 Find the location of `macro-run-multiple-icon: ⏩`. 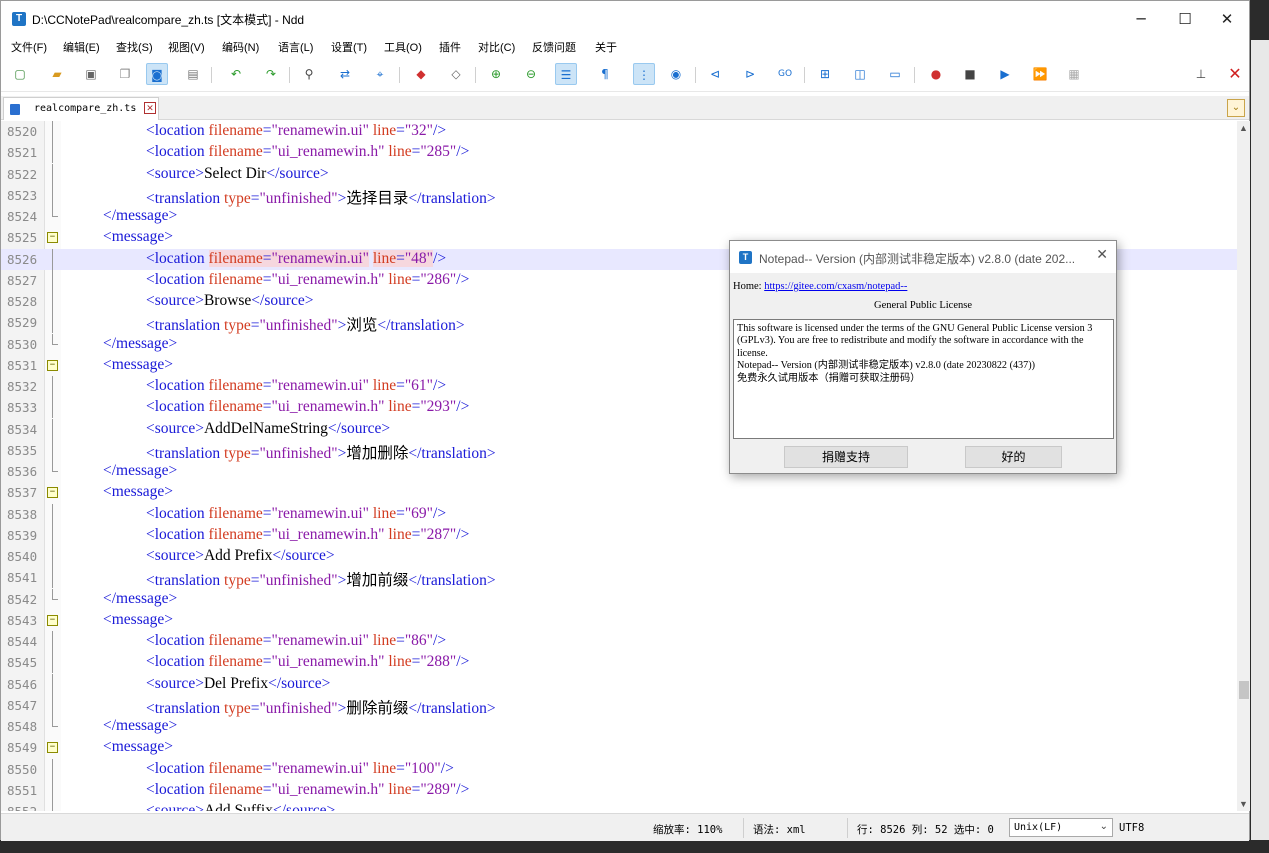

macro-run-multiple-icon: ⏩ is located at coordinates (1040, 74).